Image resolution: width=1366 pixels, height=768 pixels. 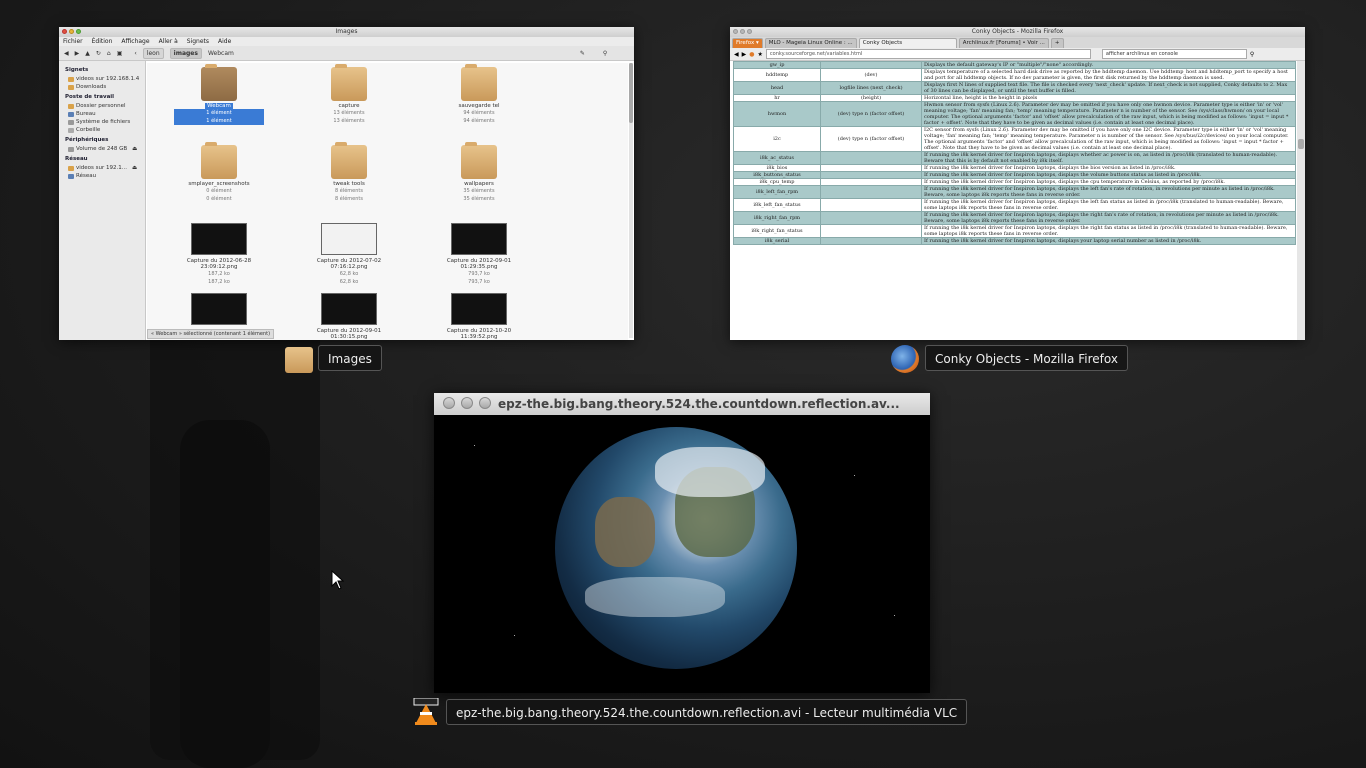 I want to click on breadcrumb-prev-icon: ‹, so click(x=135, y=53).